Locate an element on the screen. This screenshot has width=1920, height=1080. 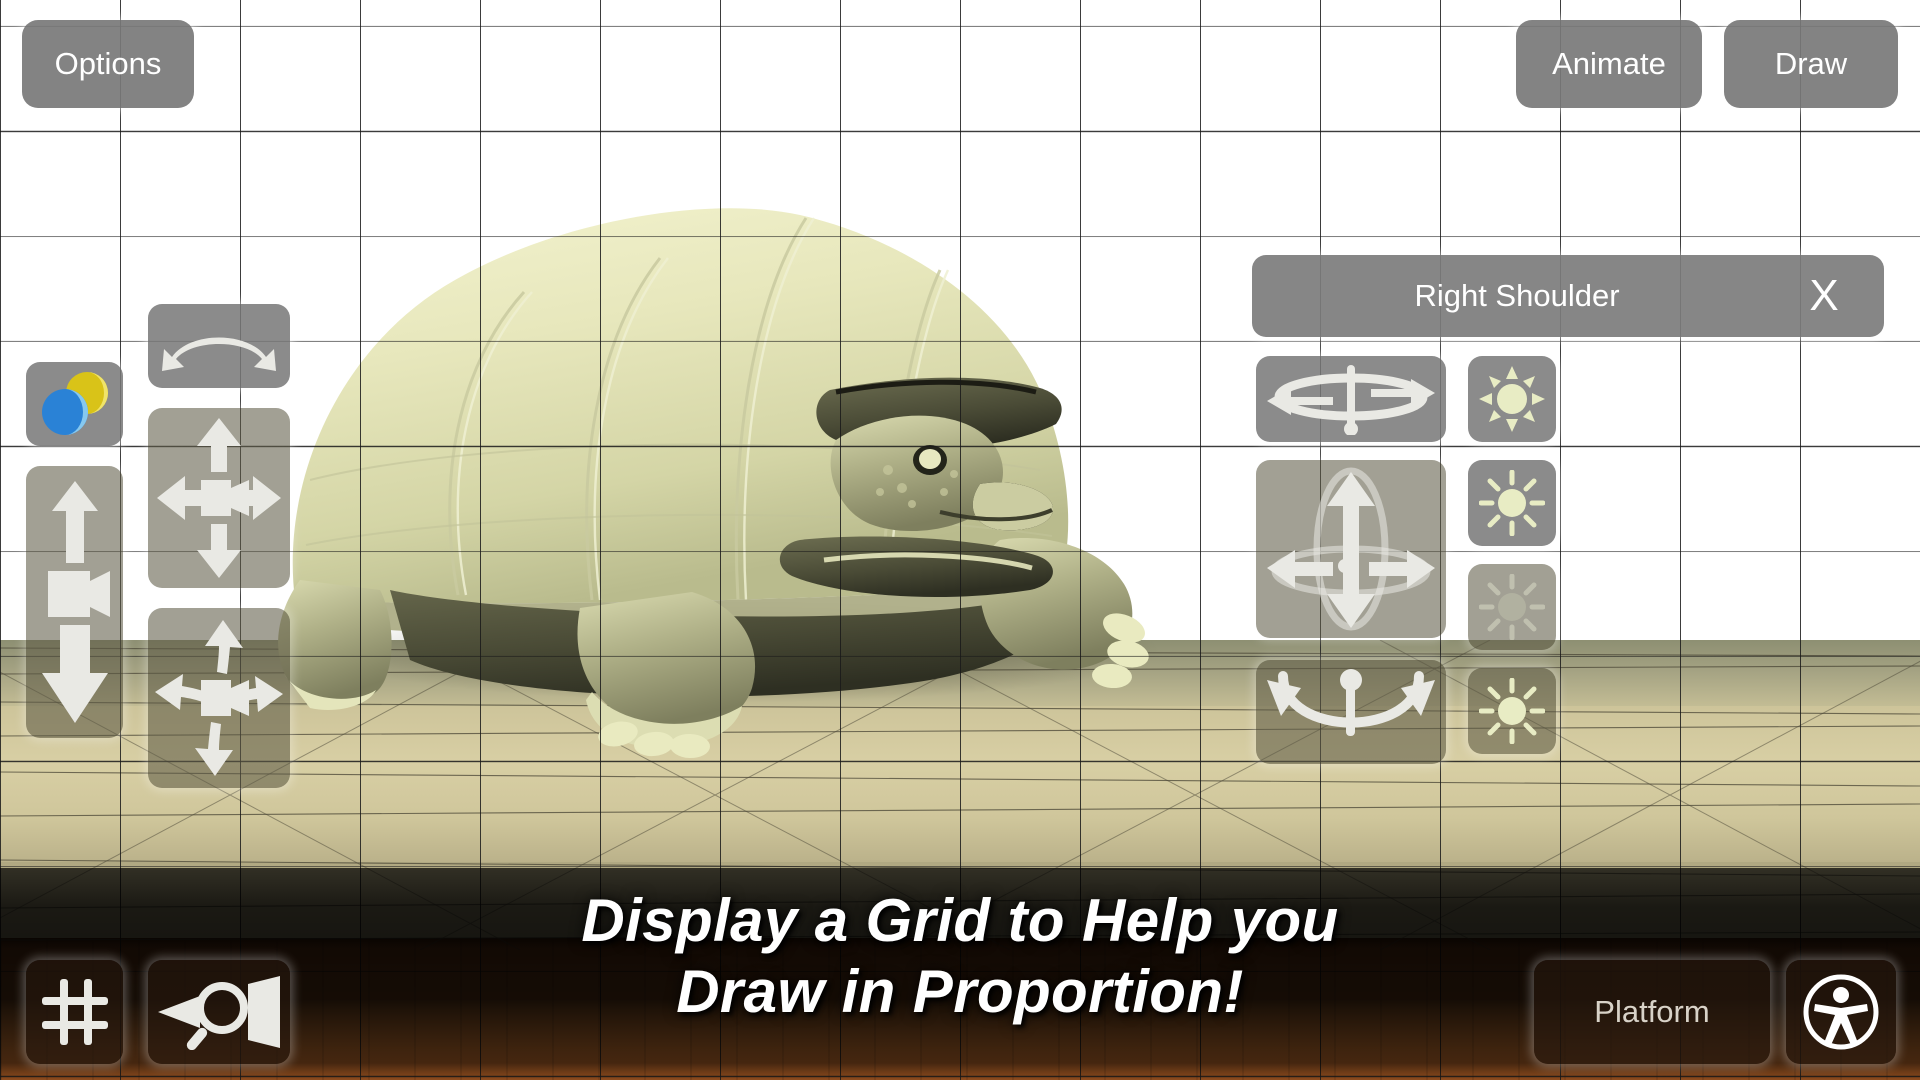
rotate-yaw-button is located at coordinates (1351, 399).